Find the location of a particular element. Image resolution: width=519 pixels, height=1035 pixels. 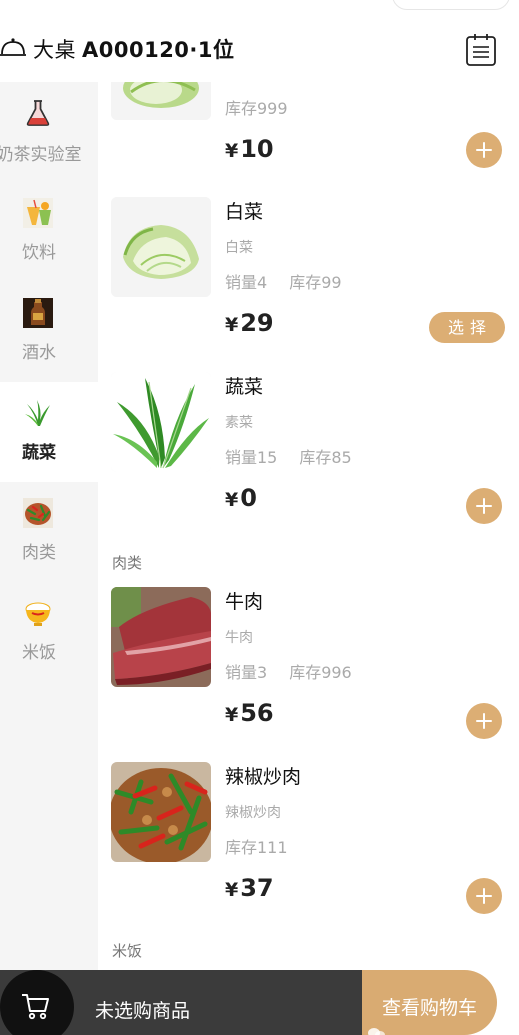

product-stats: 销量4 库存99 is located at coordinates (283, 281).